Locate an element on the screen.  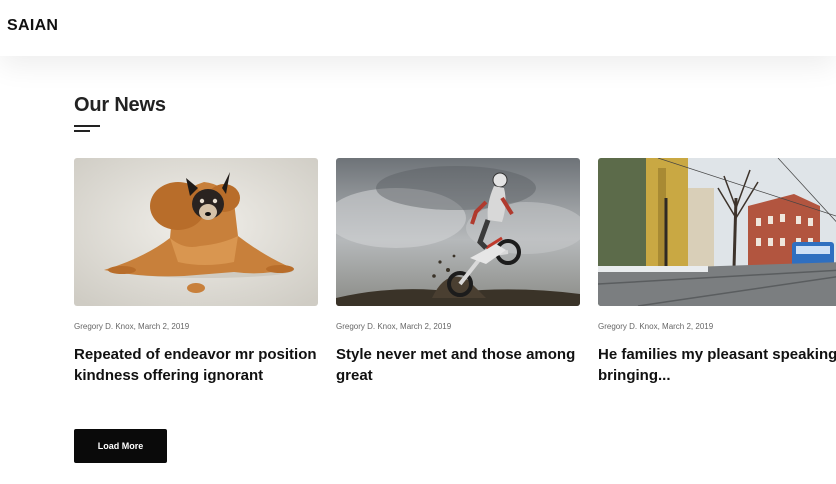
news-title: Style never met and those among great is located at coordinates (466, 365).